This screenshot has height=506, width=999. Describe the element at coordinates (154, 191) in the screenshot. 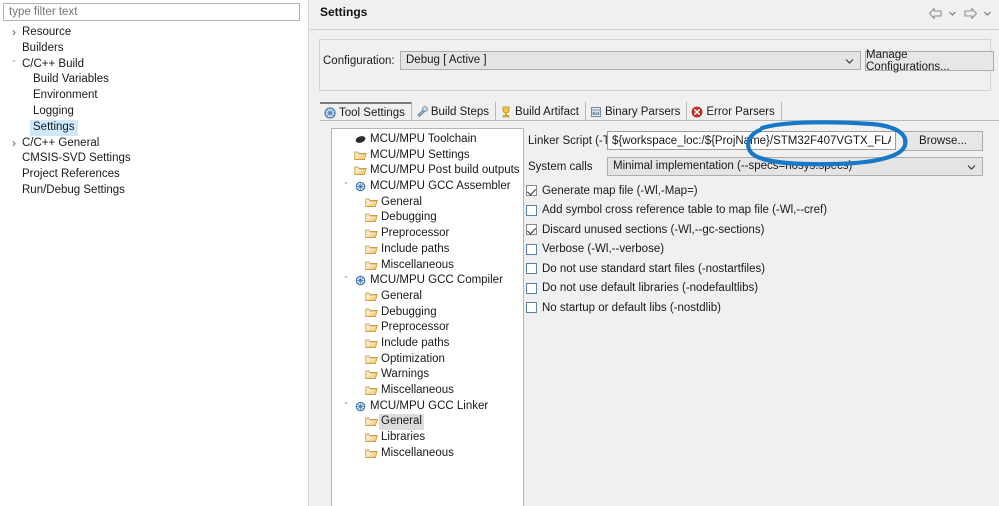

I see `sidebar-item-run-debug-settings: Run/Debug Settings` at that location.